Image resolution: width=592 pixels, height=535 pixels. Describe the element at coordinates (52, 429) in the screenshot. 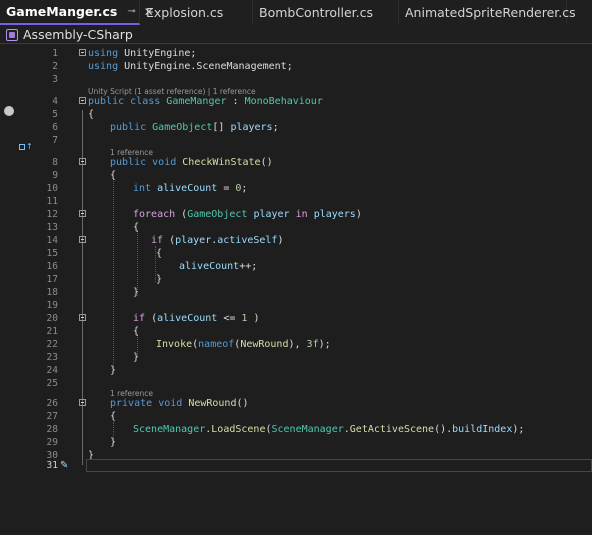

I see `line-number: 28` at that location.